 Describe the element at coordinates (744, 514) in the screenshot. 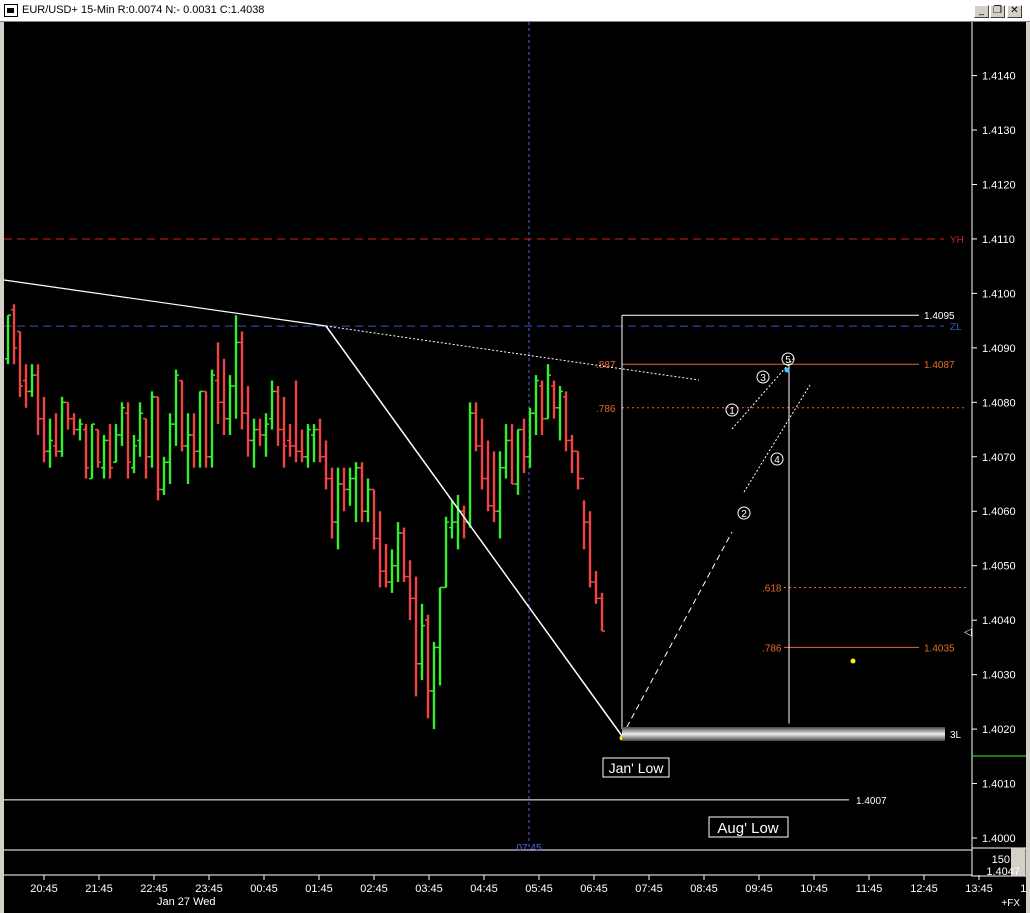

I see `wave-label-text: 2` at that location.